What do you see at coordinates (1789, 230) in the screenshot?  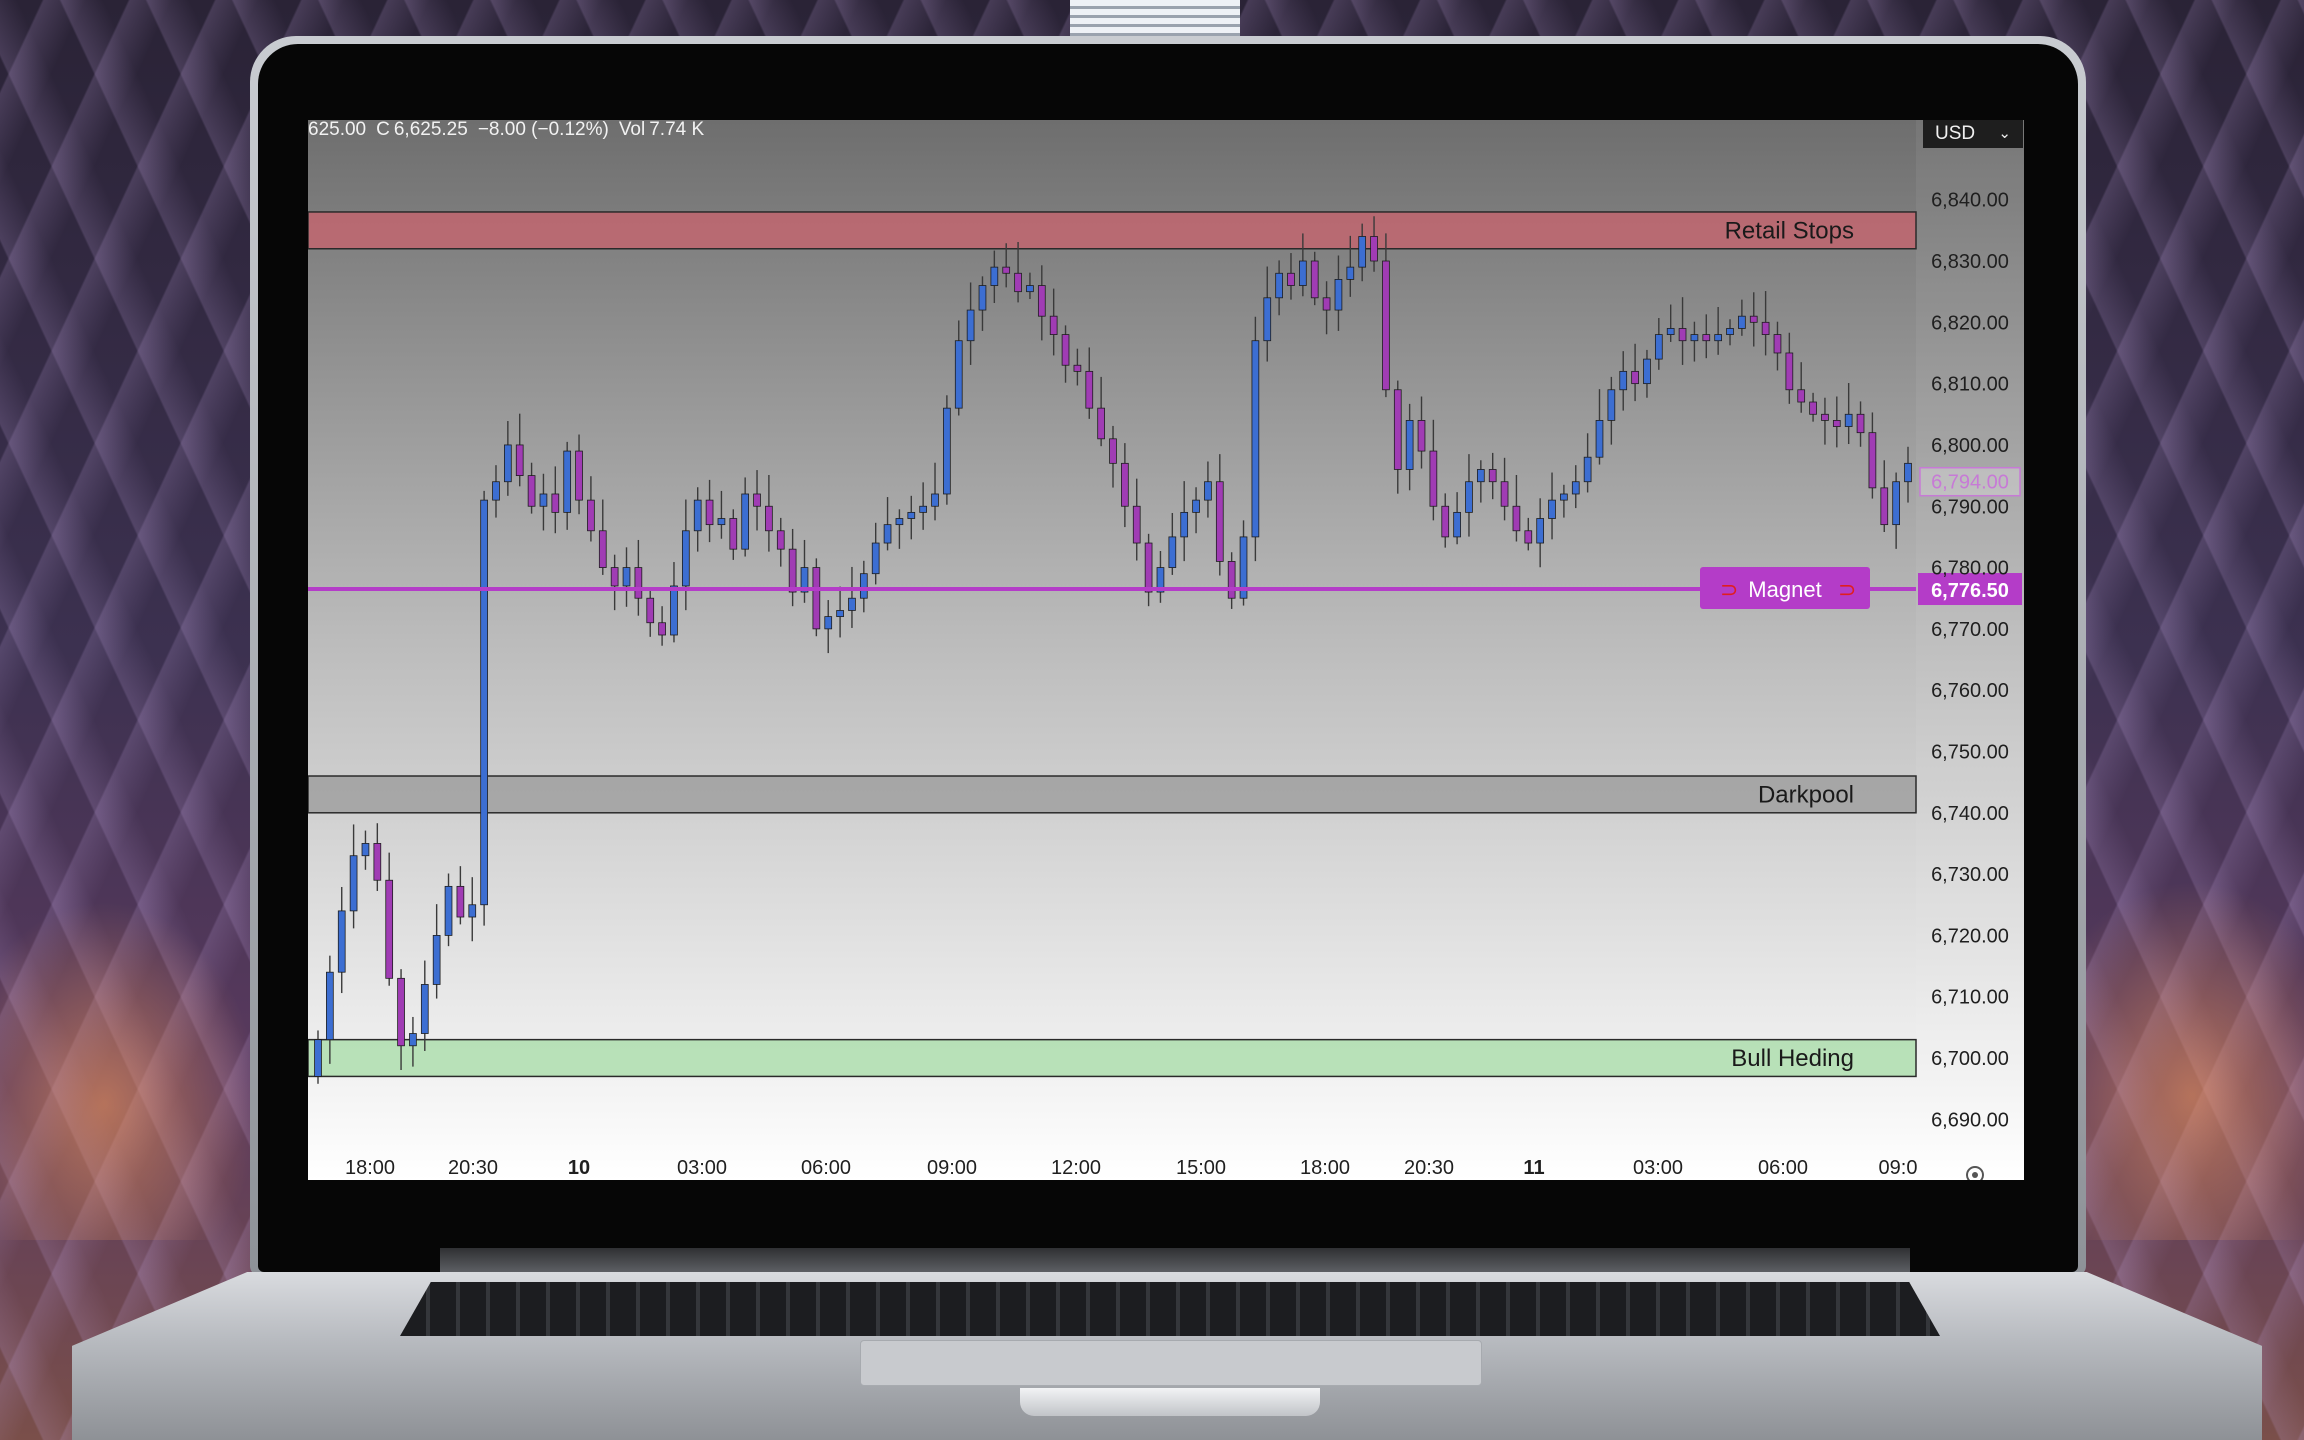 I see `zone-label: Retail Stops` at bounding box center [1789, 230].